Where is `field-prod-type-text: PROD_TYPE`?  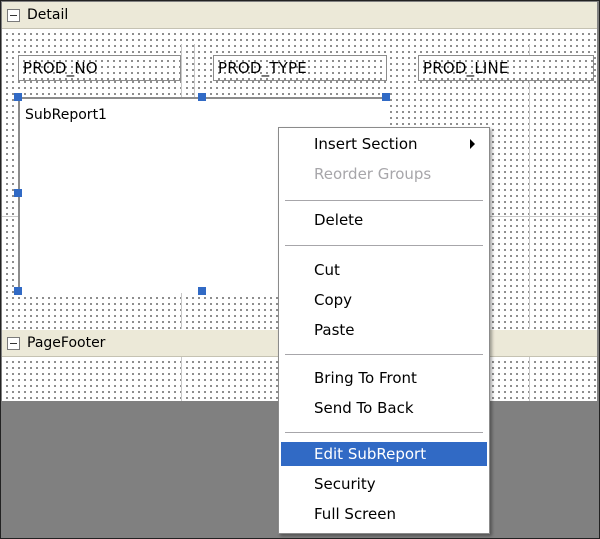
field-prod-type-text: PROD_TYPE is located at coordinates (262, 68).